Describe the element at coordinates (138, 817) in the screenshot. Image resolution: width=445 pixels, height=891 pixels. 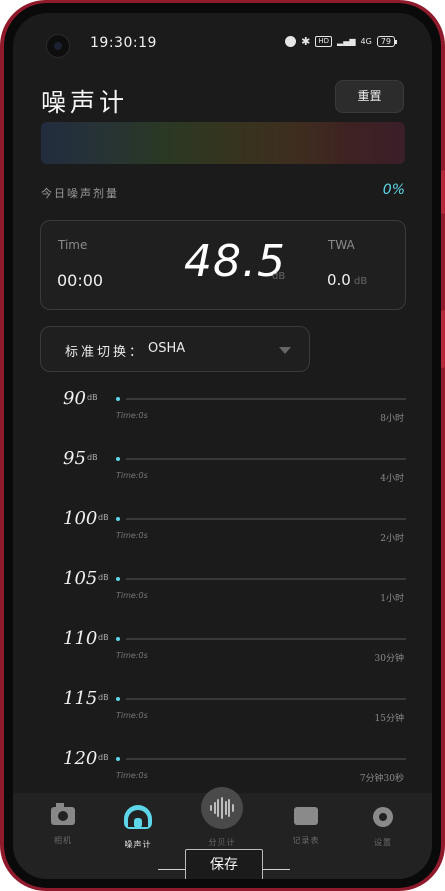
I see `ear-icon` at that location.